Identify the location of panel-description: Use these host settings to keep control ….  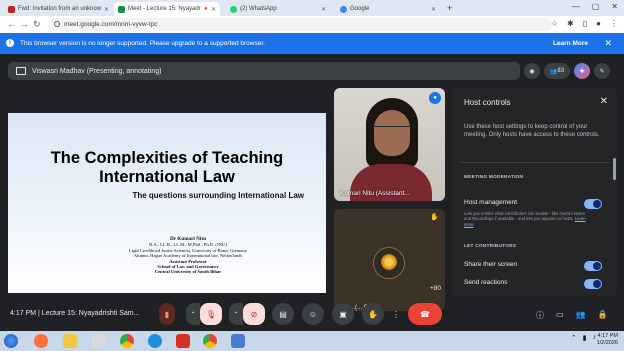
(532, 131).